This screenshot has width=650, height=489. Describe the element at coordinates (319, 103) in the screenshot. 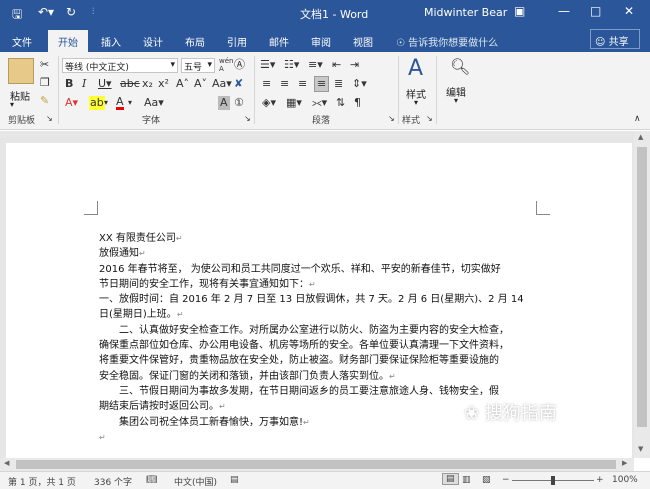

I see `chinese-layout-icon: ⪥▾` at that location.